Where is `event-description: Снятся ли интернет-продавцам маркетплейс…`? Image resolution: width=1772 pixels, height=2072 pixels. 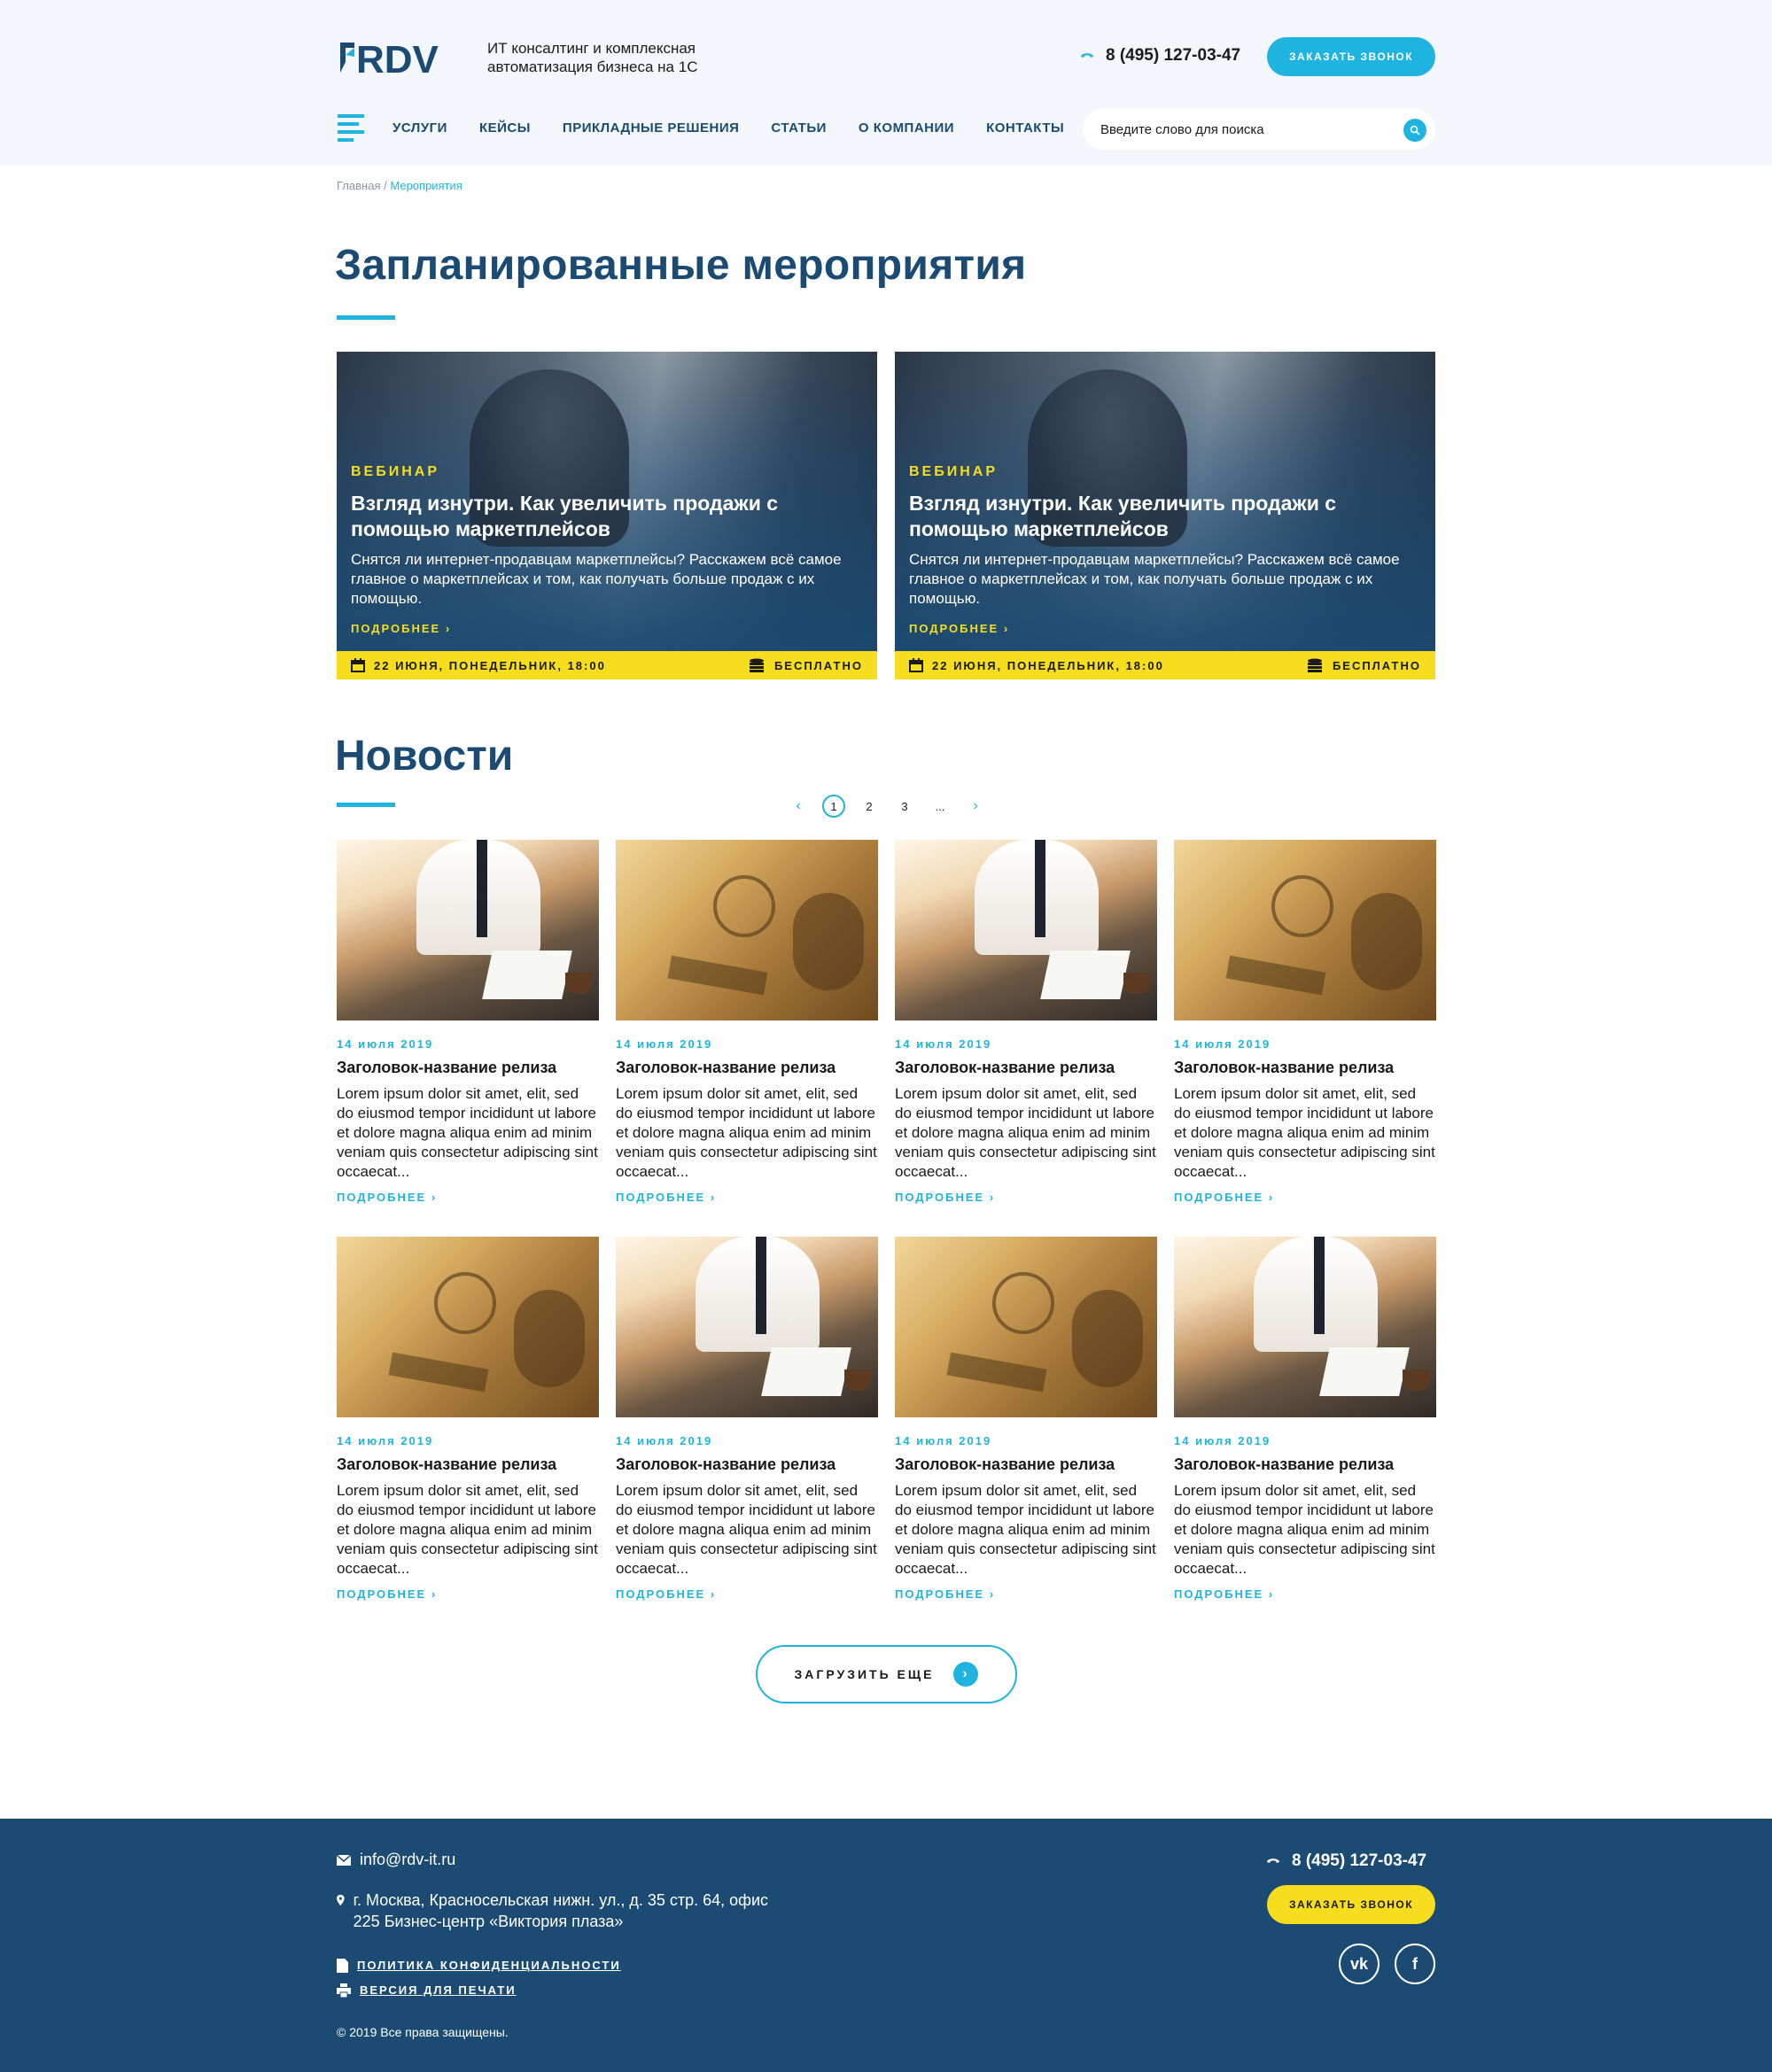 event-description: Снятся ли интернет-продавцам маркетплейс… is located at coordinates (597, 579).